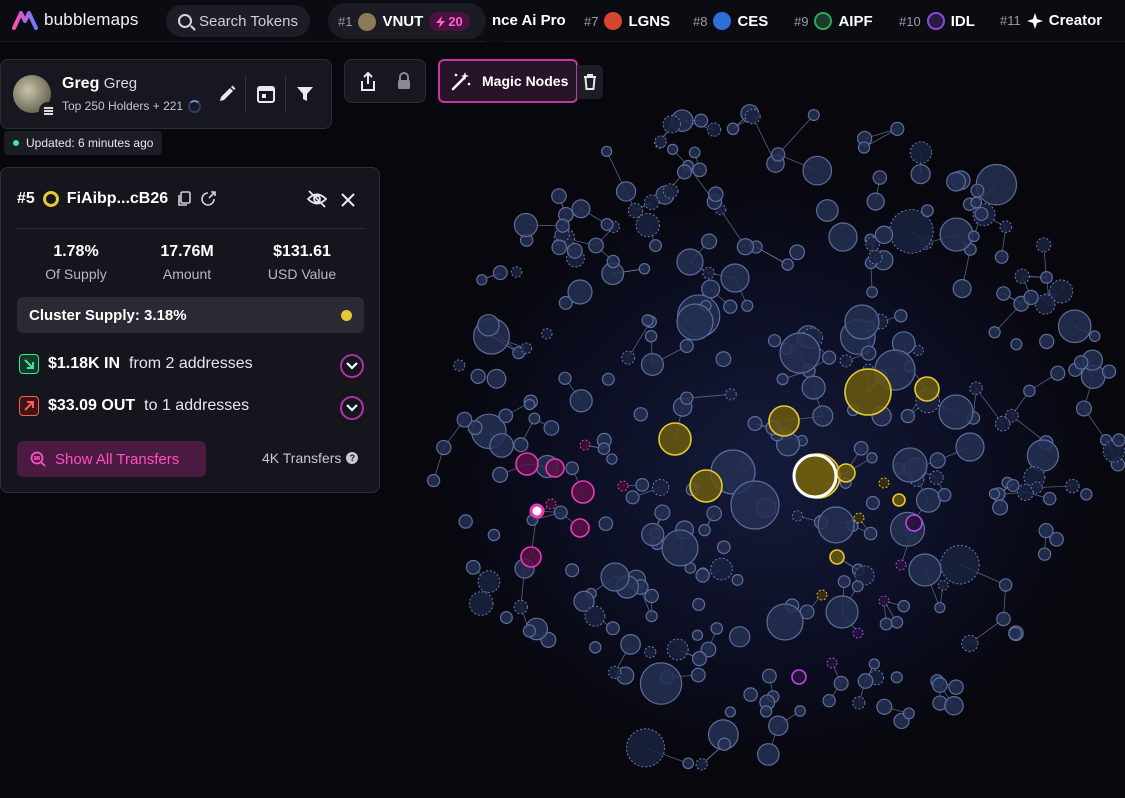 This screenshot has width=1125, height=798. Describe the element at coordinates (404, 21) in the screenshot. I see `ticker-item-1: #1 VNUT 20` at that location.